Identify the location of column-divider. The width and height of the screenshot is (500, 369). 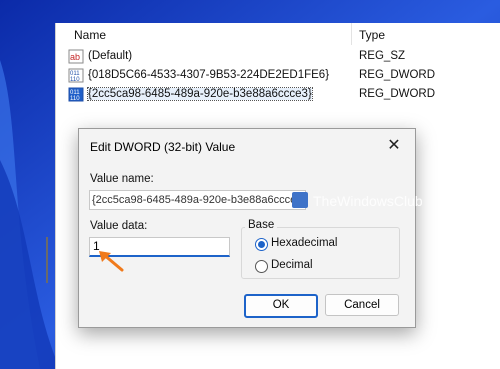
(351, 34).